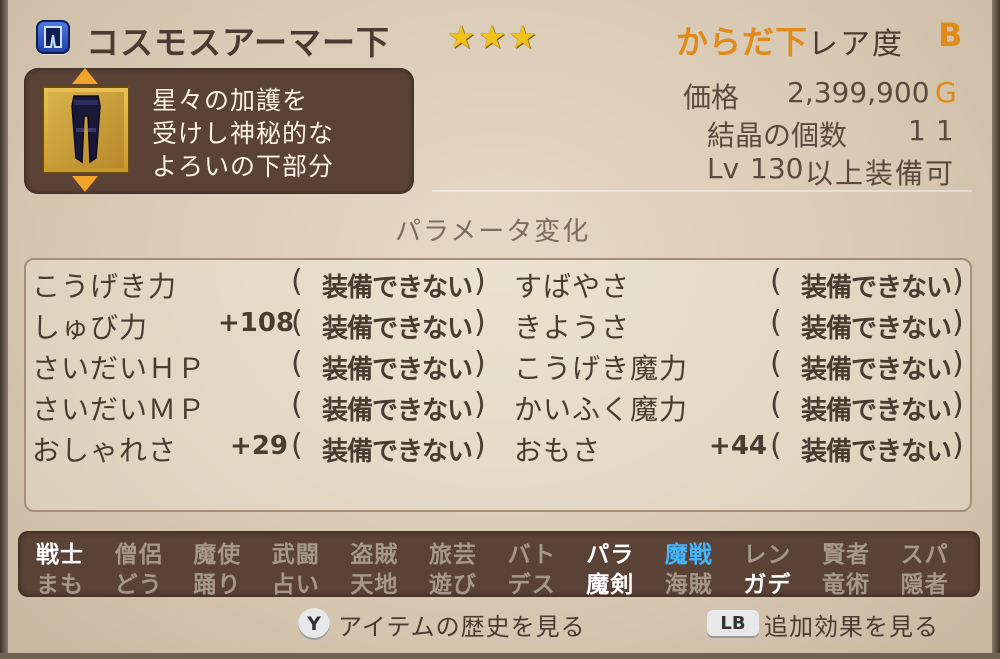 This screenshot has height=659, width=1000. What do you see at coordinates (767, 585) in the screenshot?
I see `job-row2-9: ガデ` at bounding box center [767, 585].